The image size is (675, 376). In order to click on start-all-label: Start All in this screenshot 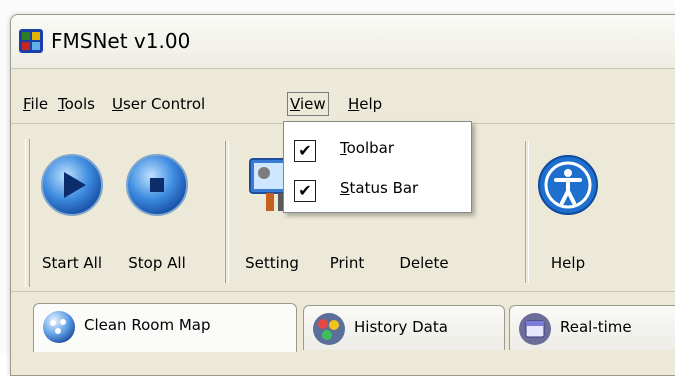, I will do `click(71, 263)`.